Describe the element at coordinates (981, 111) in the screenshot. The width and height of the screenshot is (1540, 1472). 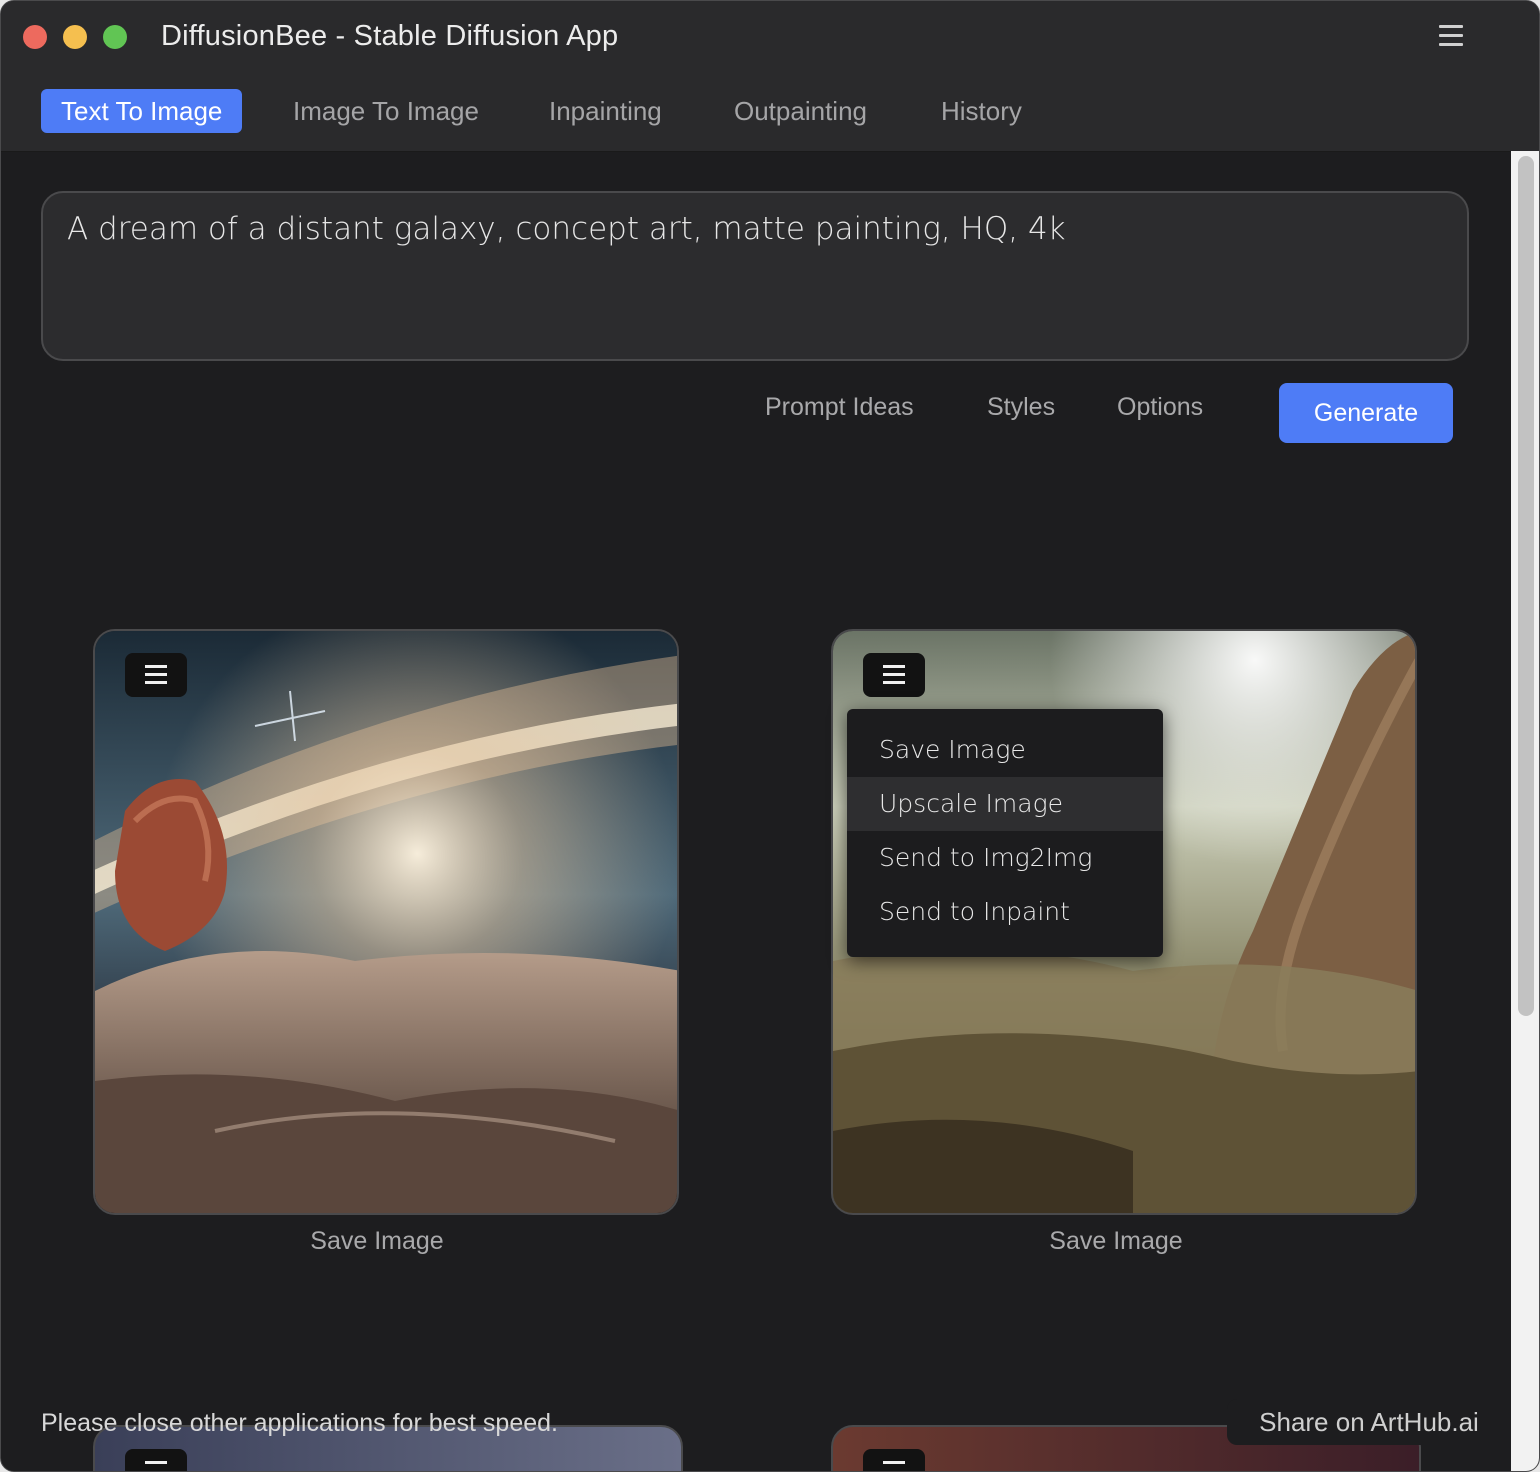
I see `tab-history: History` at that location.